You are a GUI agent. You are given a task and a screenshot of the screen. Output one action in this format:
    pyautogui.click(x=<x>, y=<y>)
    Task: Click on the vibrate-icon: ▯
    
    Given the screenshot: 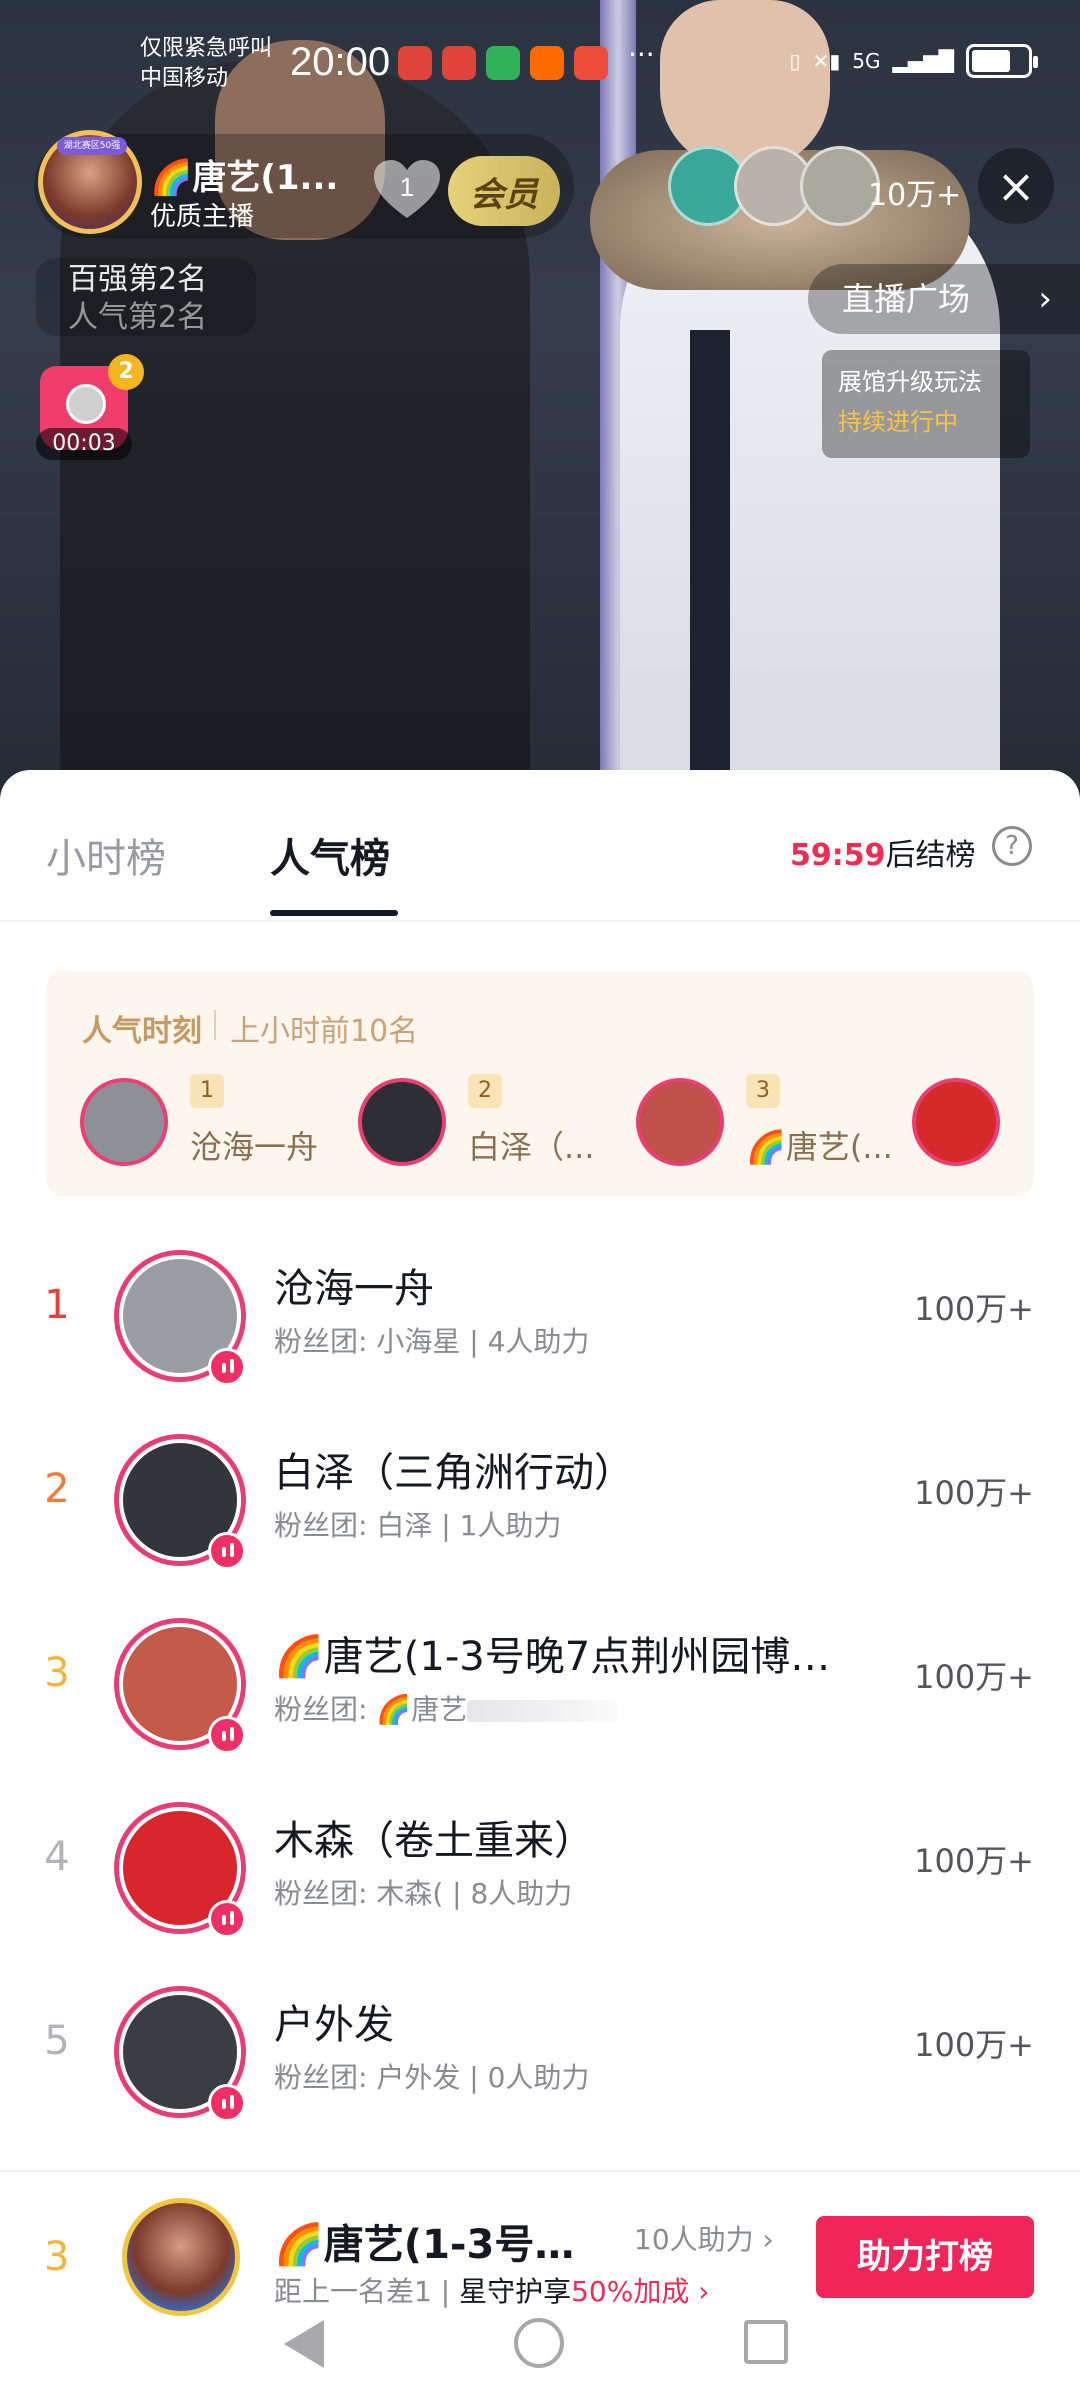 What is the action you would take?
    pyautogui.click(x=795, y=61)
    